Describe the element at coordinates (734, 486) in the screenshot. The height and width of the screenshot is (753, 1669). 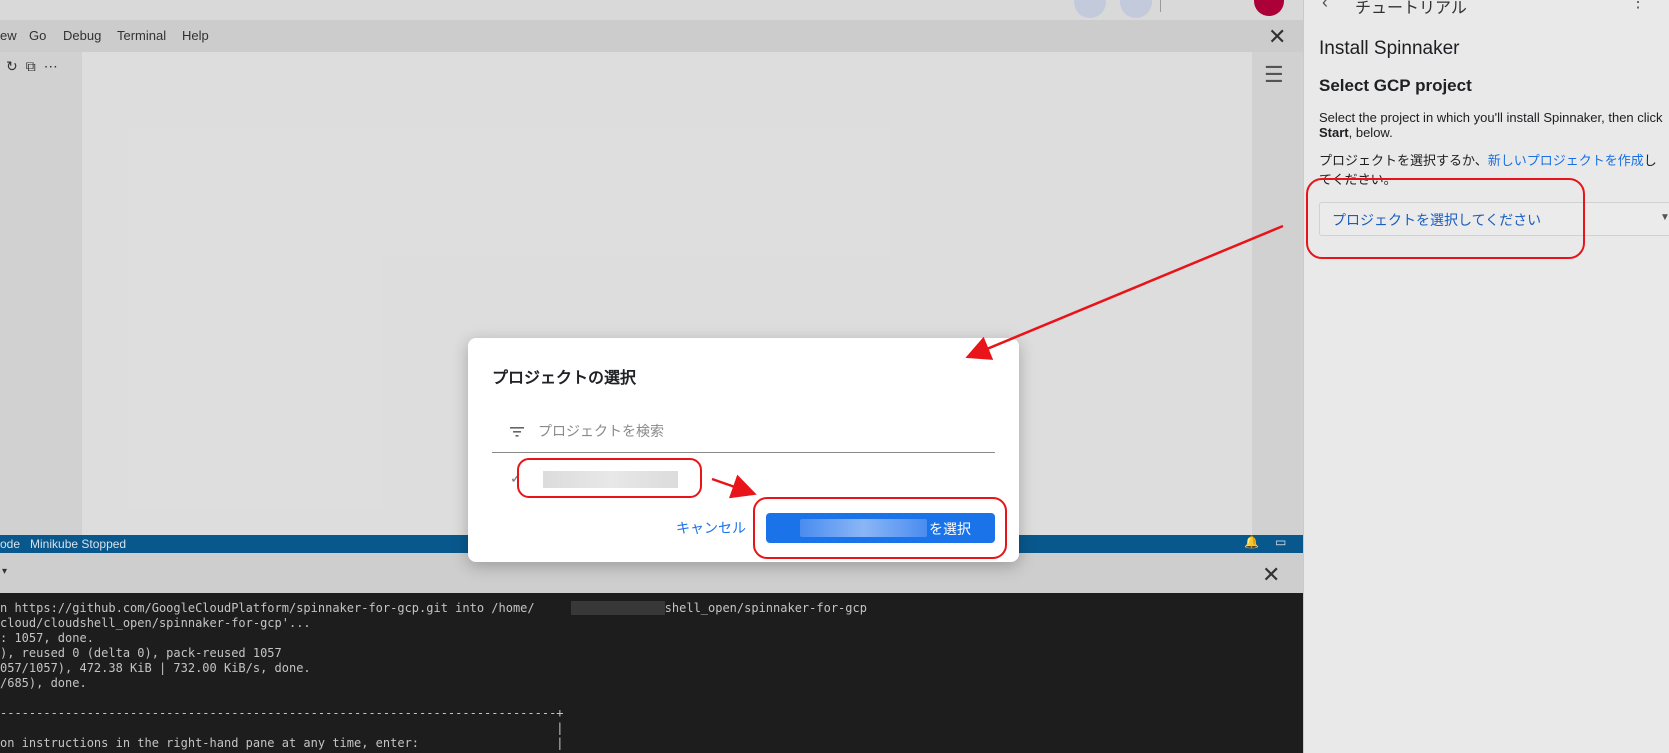
I see `arrow-to-select-button` at that location.